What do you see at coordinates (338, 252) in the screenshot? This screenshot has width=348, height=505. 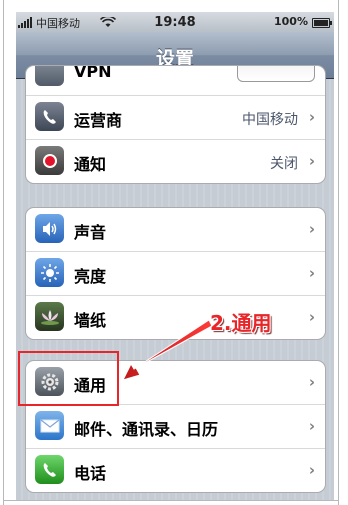 I see `frame-right-line` at bounding box center [338, 252].